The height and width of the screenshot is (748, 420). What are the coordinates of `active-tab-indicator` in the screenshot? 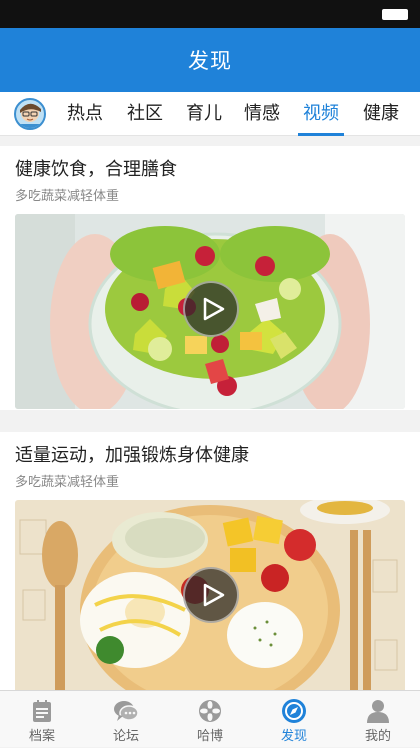 It's located at (321, 134).